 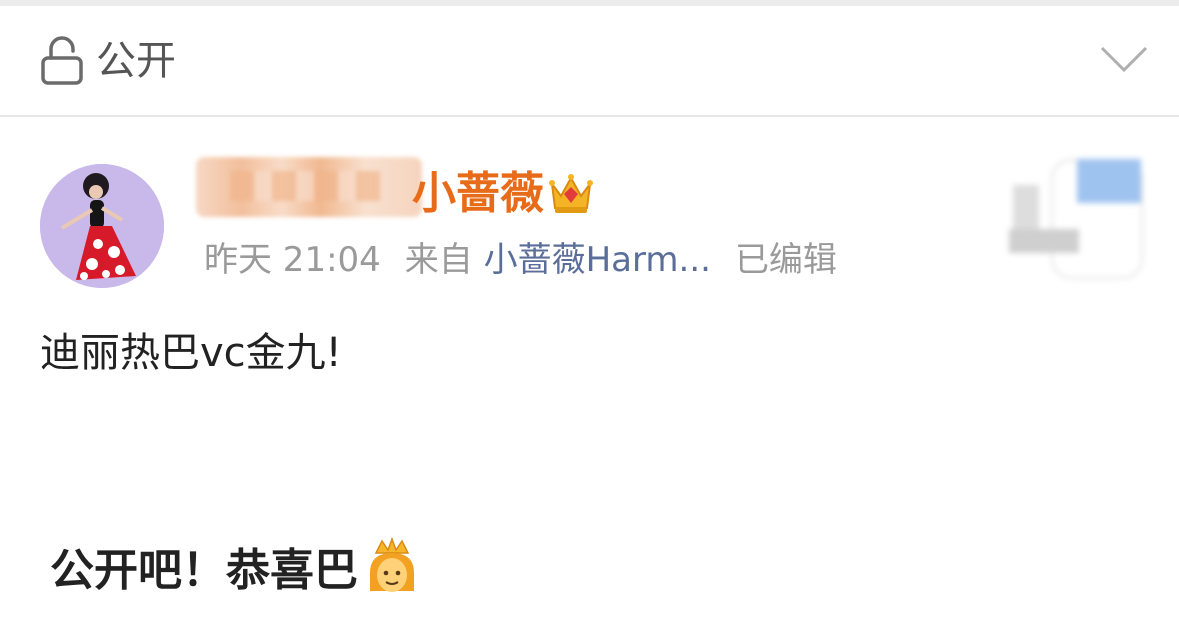 I want to click on post-text-line1: 迪丽热巴vc金九!, so click(x=191, y=353).